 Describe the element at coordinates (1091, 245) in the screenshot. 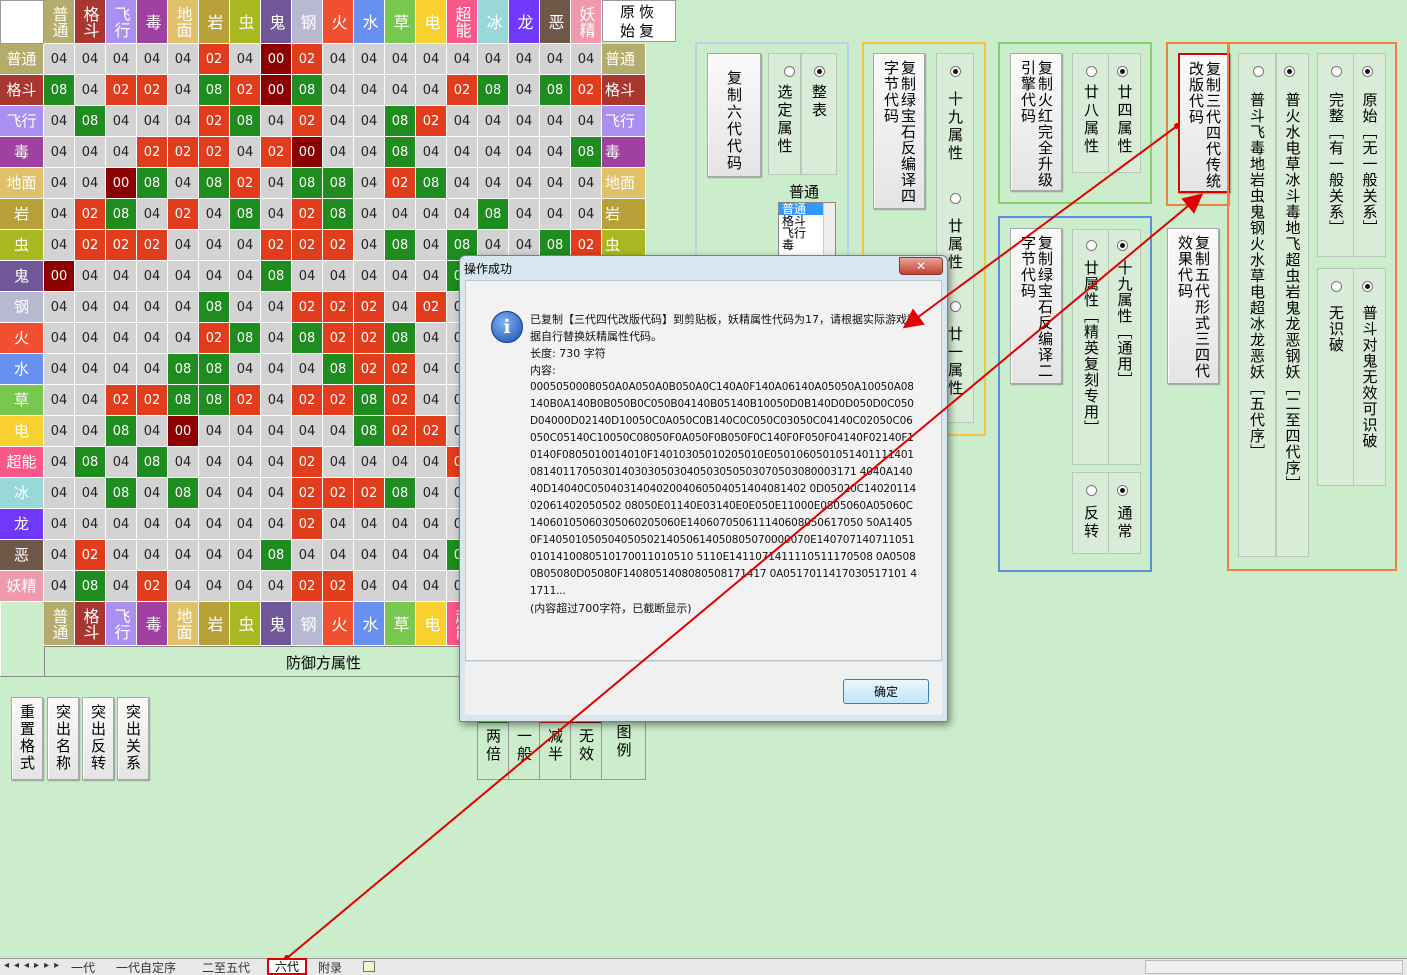

I see `radio-20-types-elite` at that location.